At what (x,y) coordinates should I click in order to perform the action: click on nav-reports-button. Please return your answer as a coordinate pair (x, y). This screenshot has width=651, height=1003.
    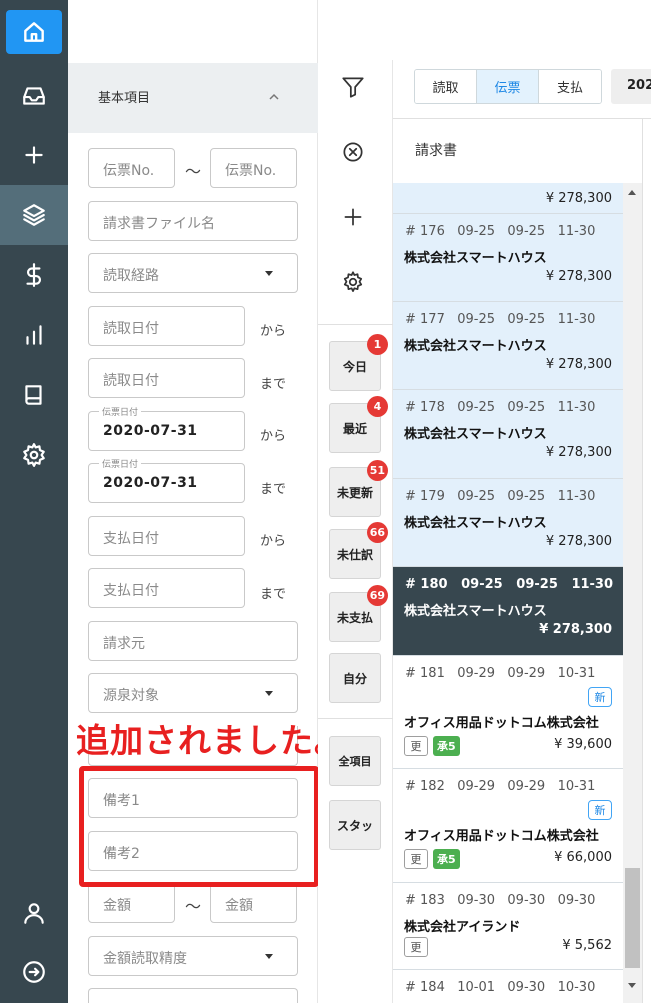
    Looking at the image, I should click on (34, 335).